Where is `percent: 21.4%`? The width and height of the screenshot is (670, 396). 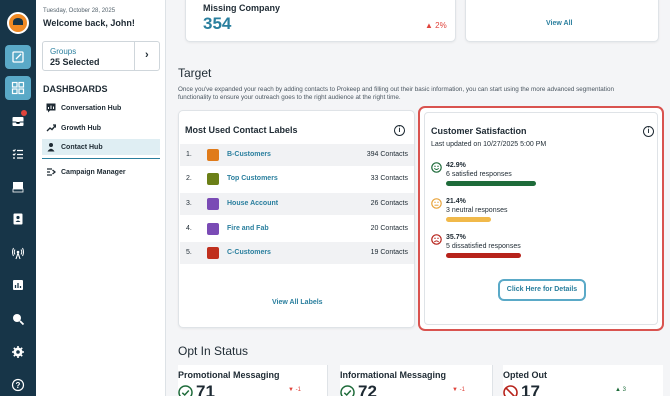
percent: 21.4% is located at coordinates (456, 201).